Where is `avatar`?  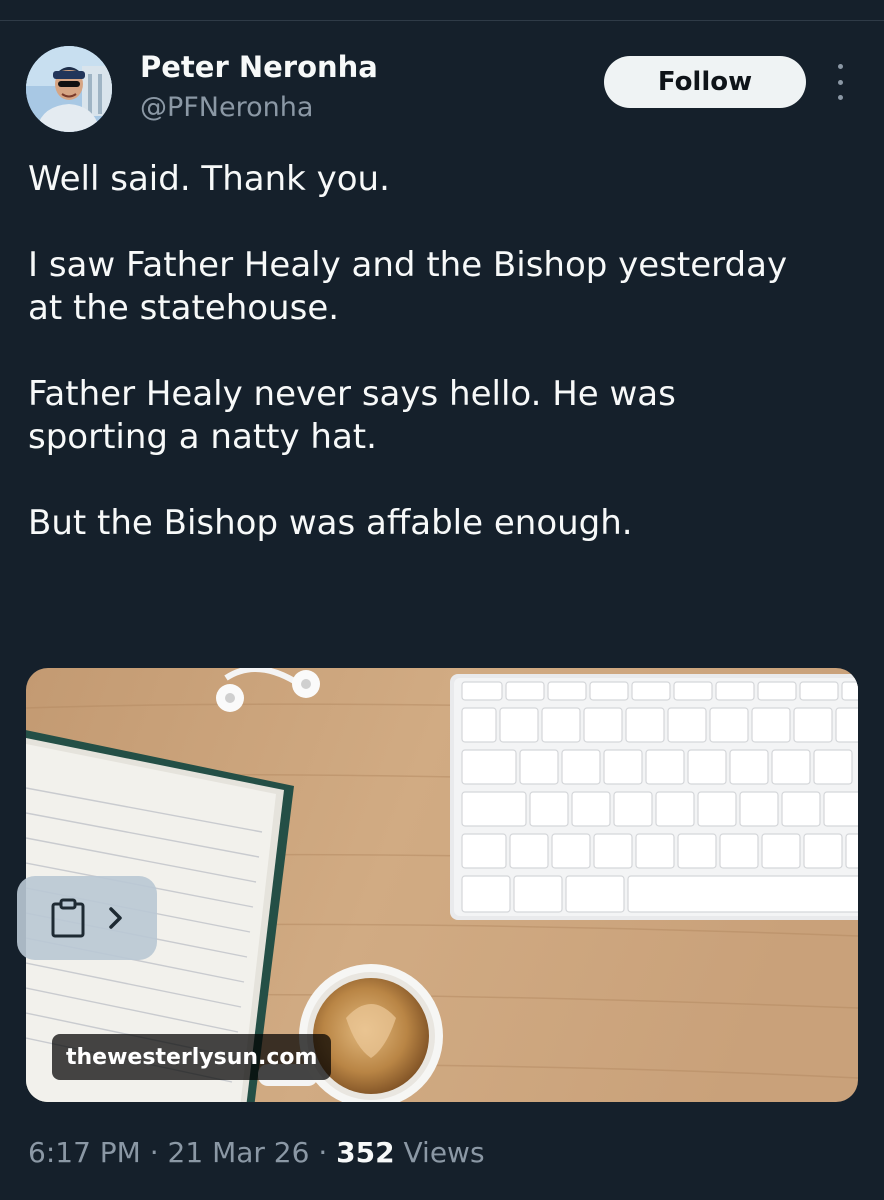 avatar is located at coordinates (69, 89).